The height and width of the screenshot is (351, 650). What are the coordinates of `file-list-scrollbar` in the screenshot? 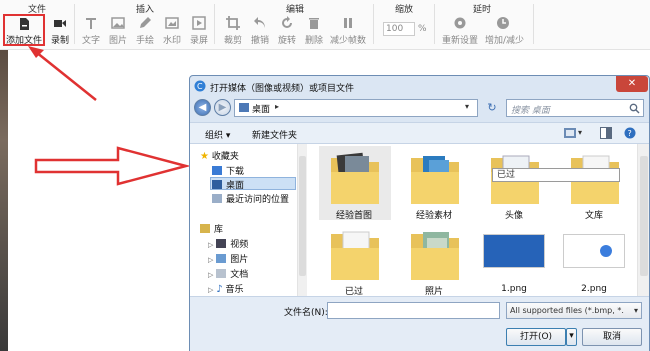 It's located at (643, 220).